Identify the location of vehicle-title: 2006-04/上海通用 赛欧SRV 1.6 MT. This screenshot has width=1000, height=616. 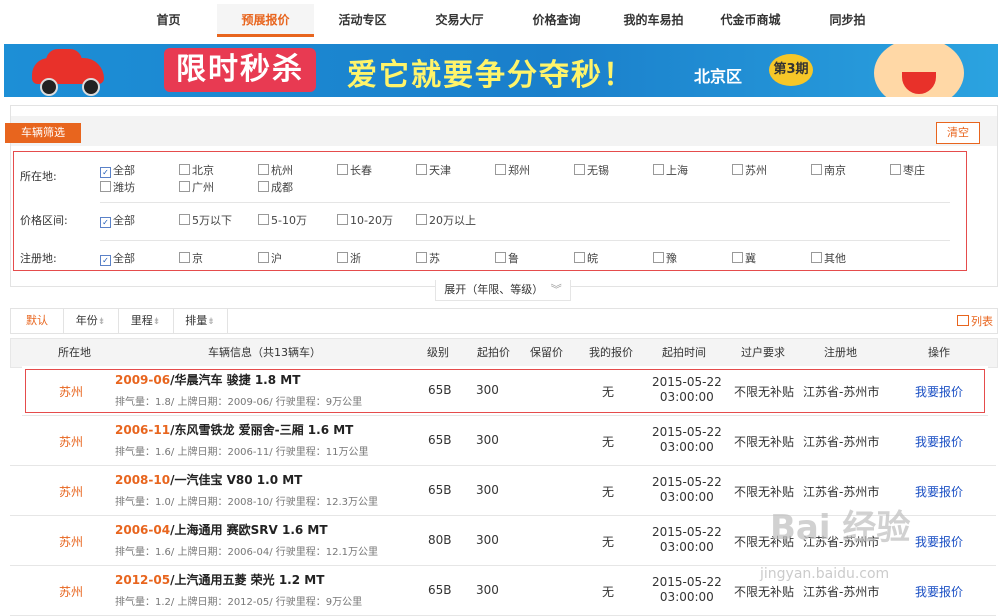
(221, 529).